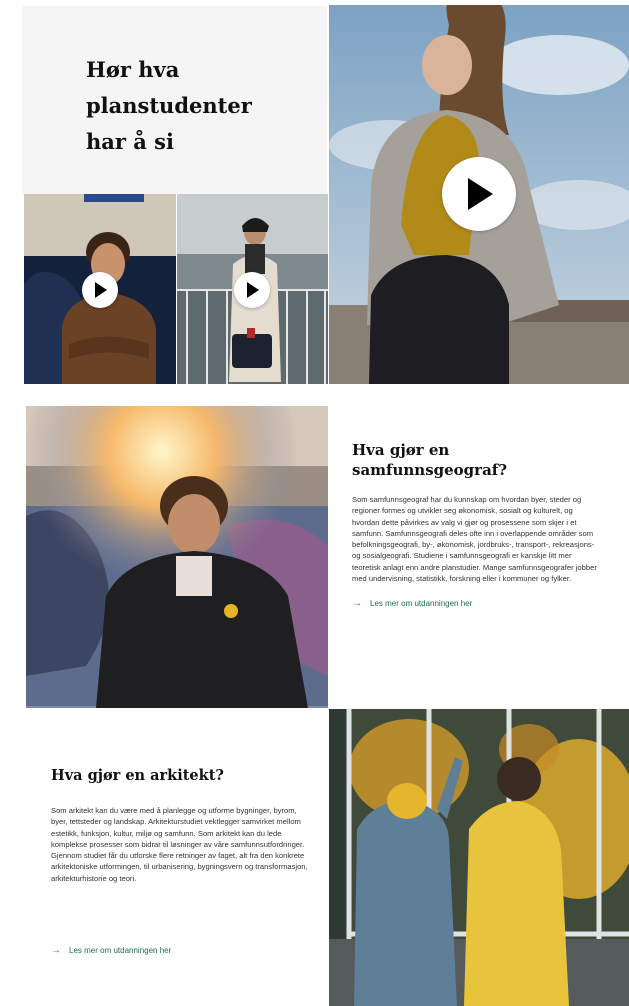  What do you see at coordinates (130, 141) in the screenshot?
I see `hero-title-line: har å si` at bounding box center [130, 141].